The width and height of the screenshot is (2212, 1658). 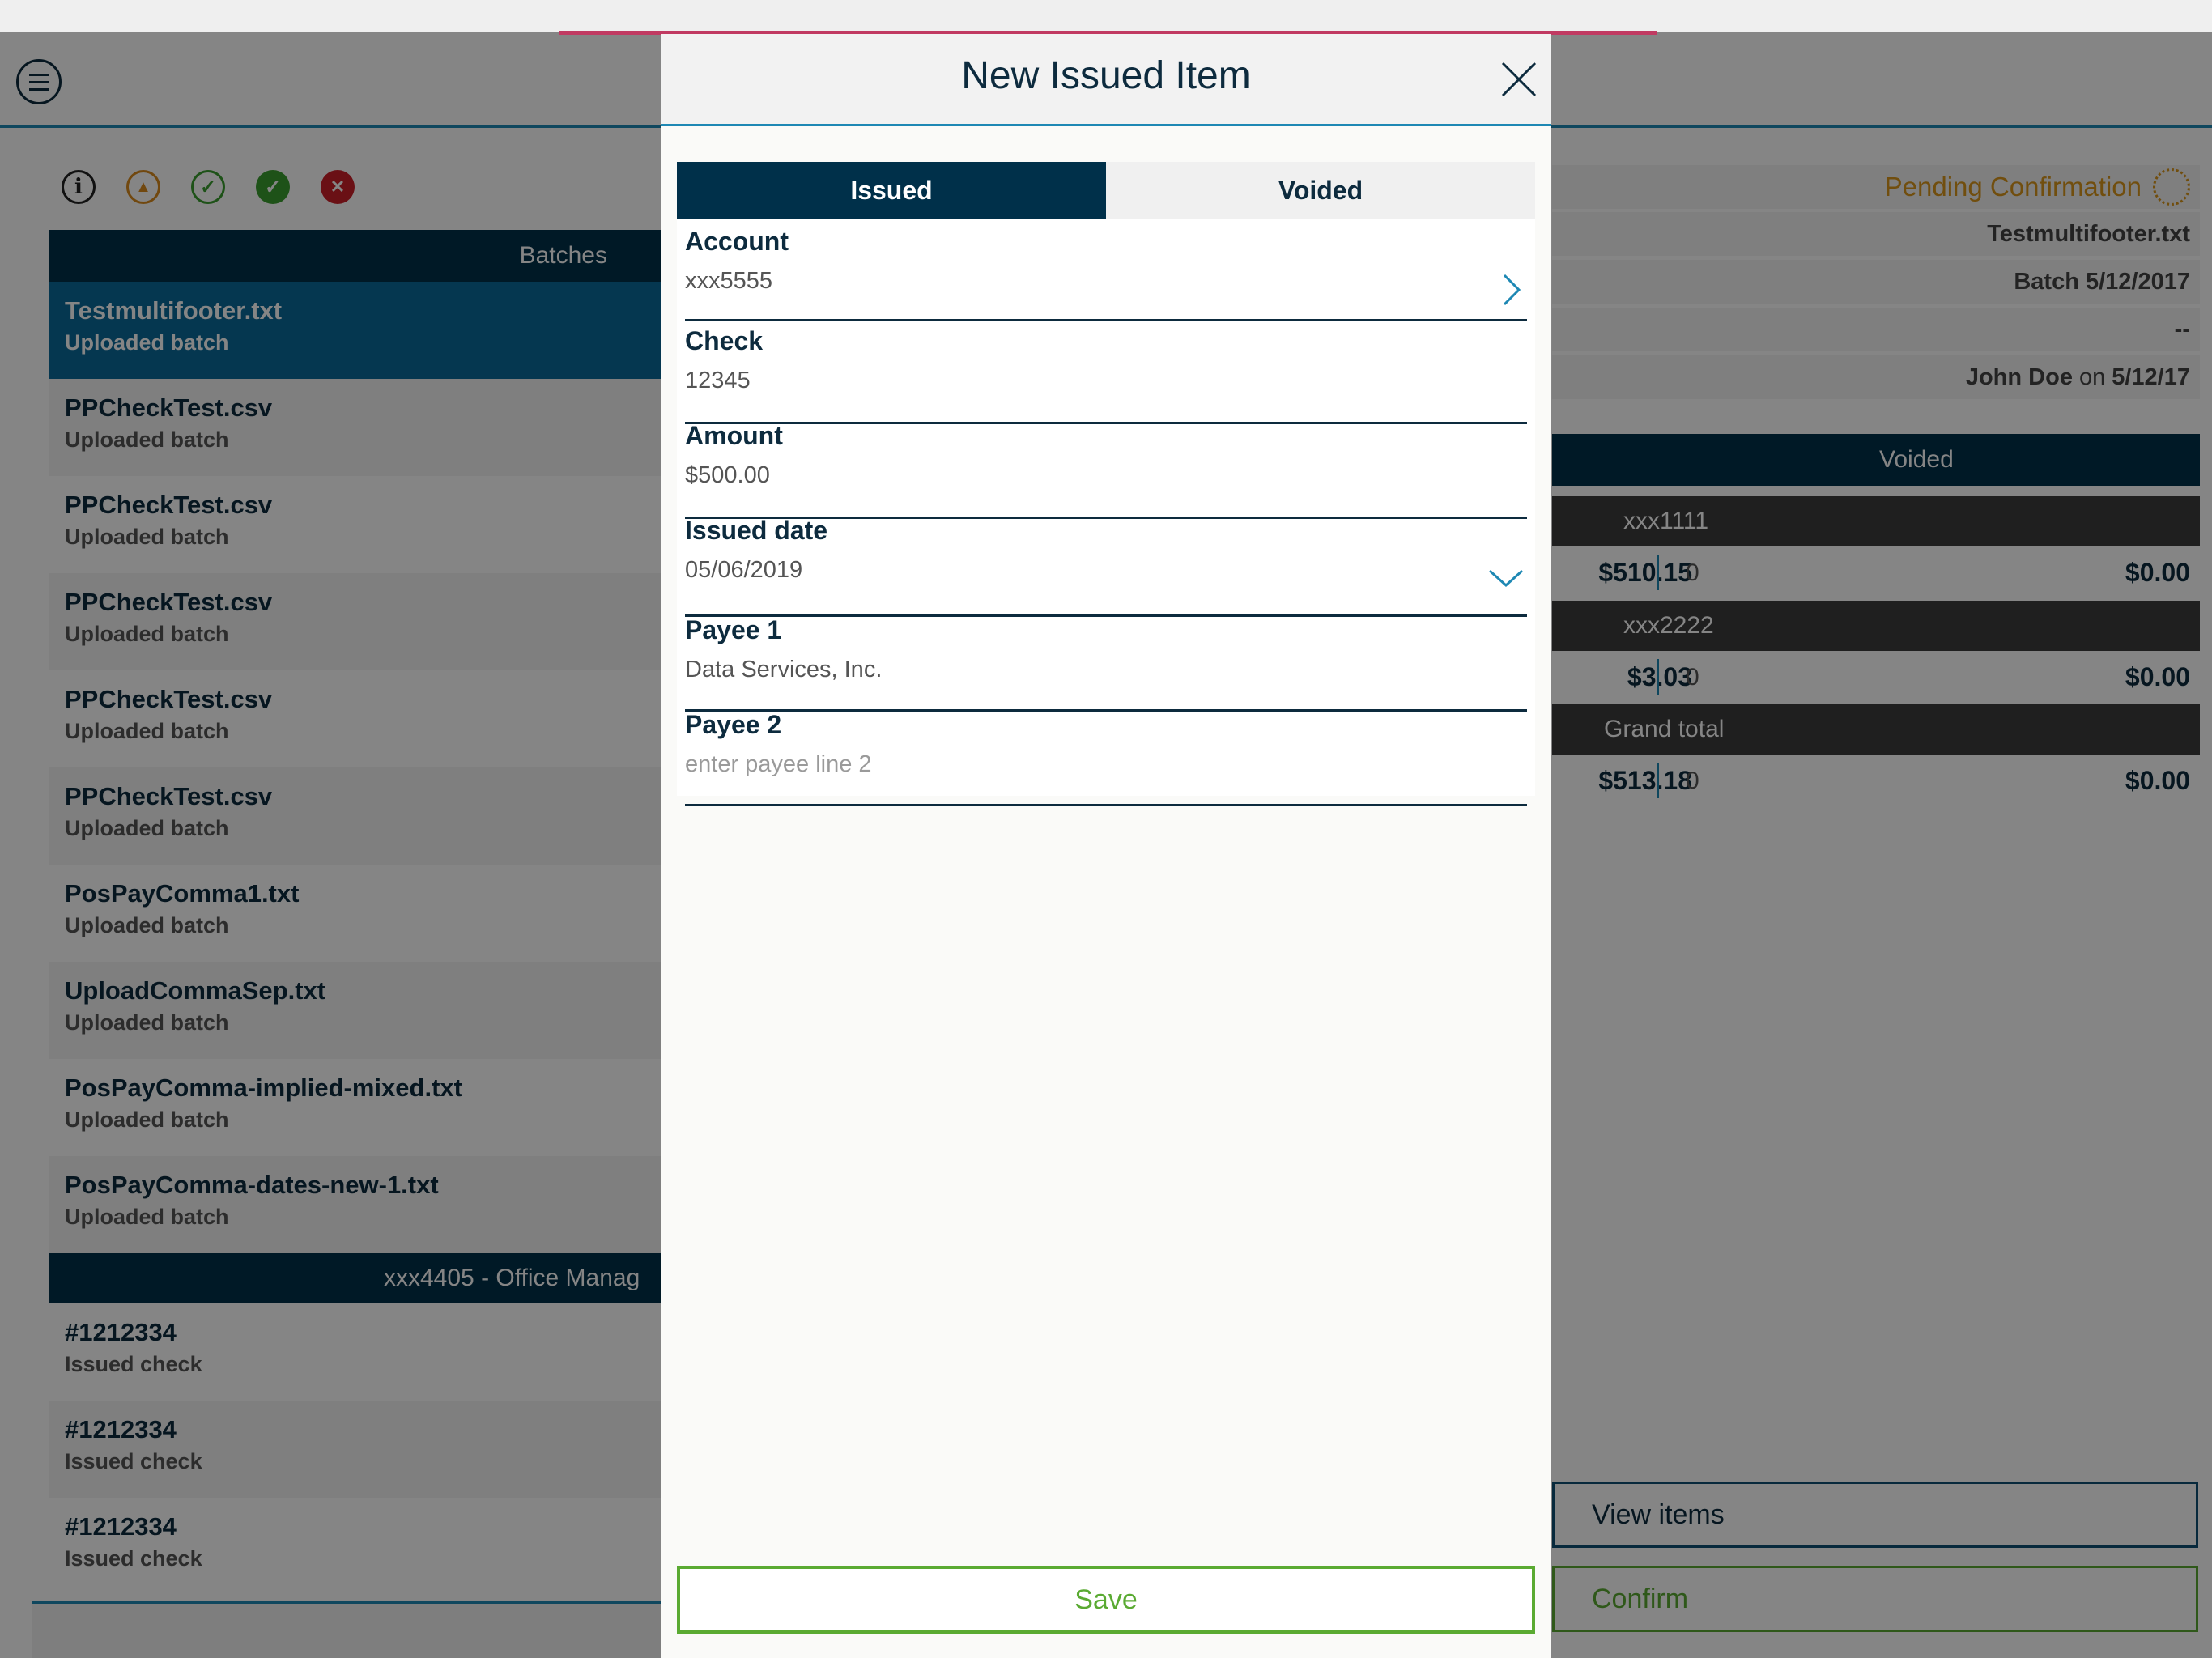 What do you see at coordinates (733, 629) in the screenshot?
I see `payee1-label: Payee 1` at bounding box center [733, 629].